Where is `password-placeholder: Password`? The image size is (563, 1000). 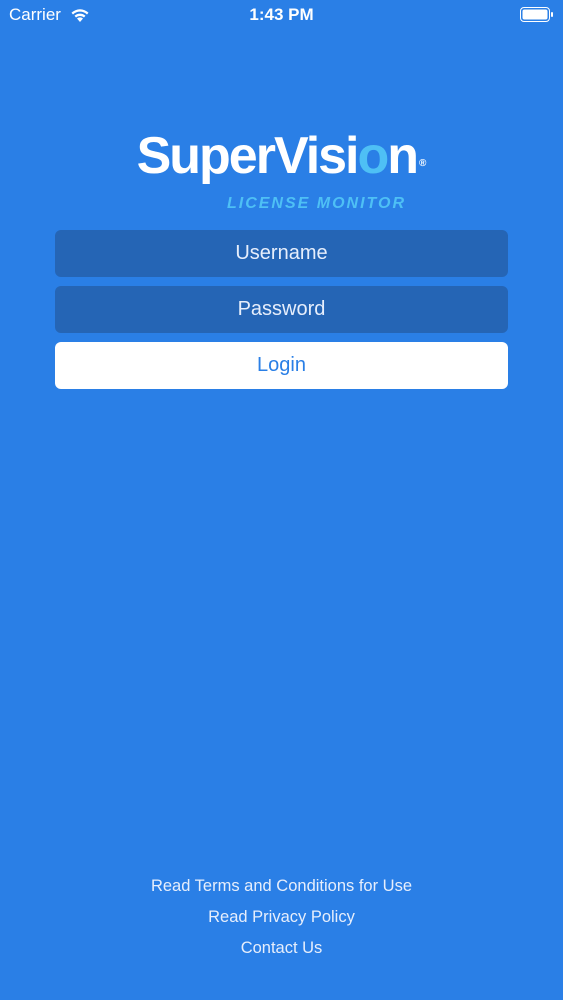
password-placeholder: Password is located at coordinates (281, 309).